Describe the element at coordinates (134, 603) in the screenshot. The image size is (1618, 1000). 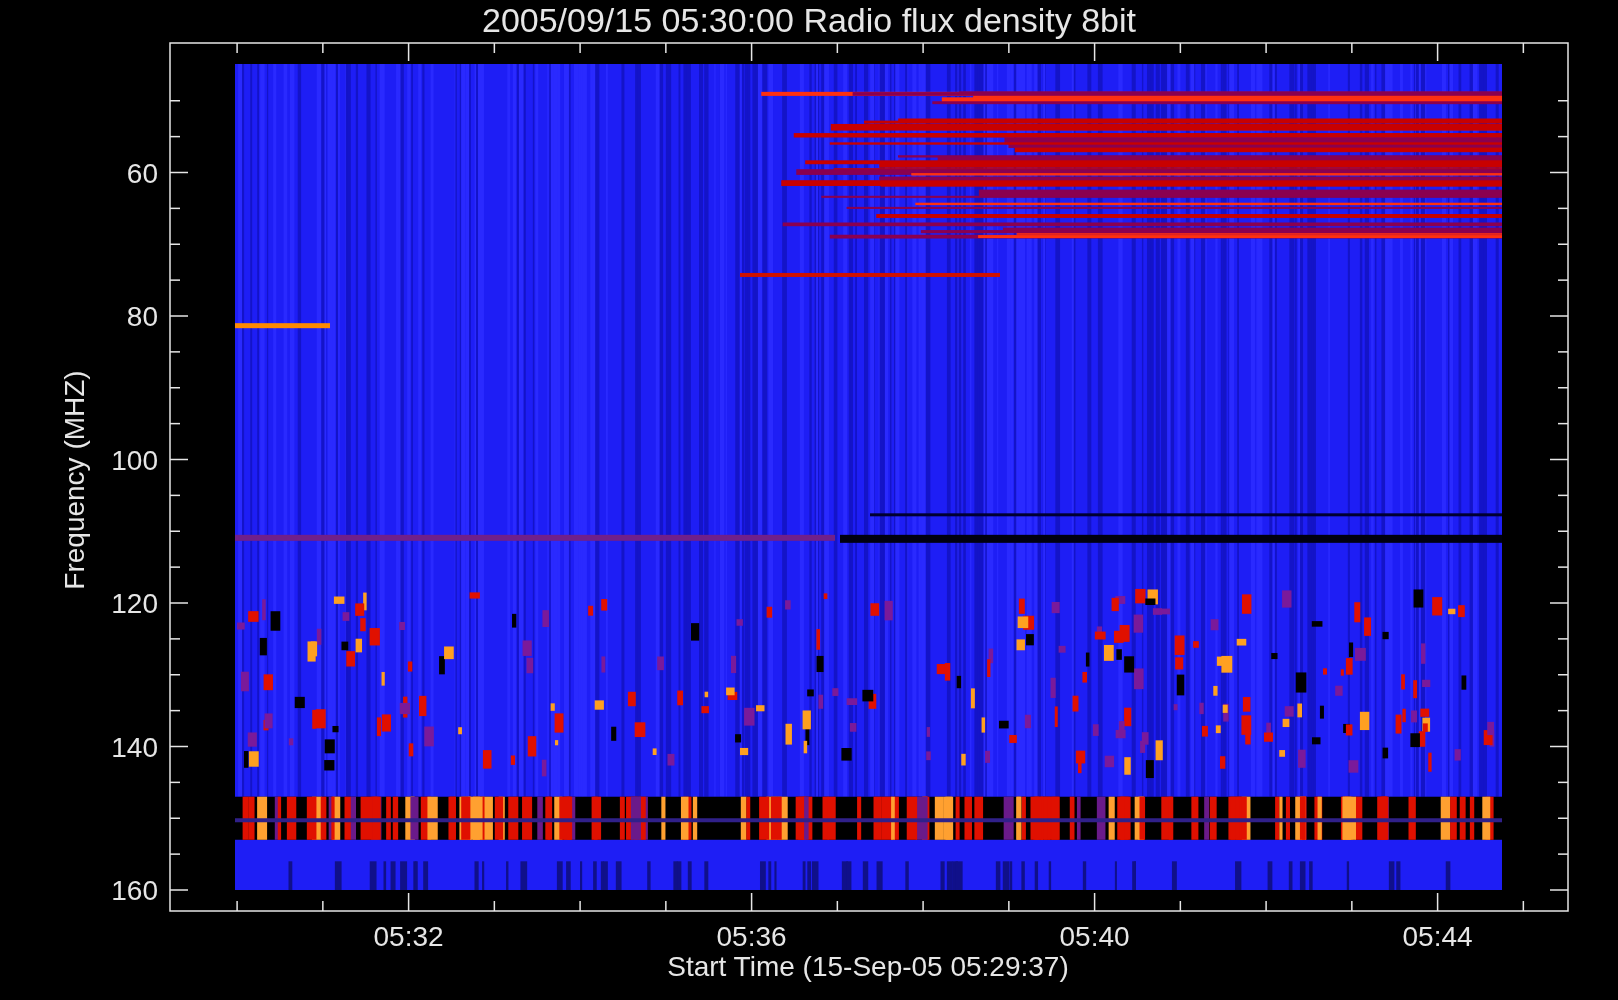
I see `tick-label: 120` at that location.